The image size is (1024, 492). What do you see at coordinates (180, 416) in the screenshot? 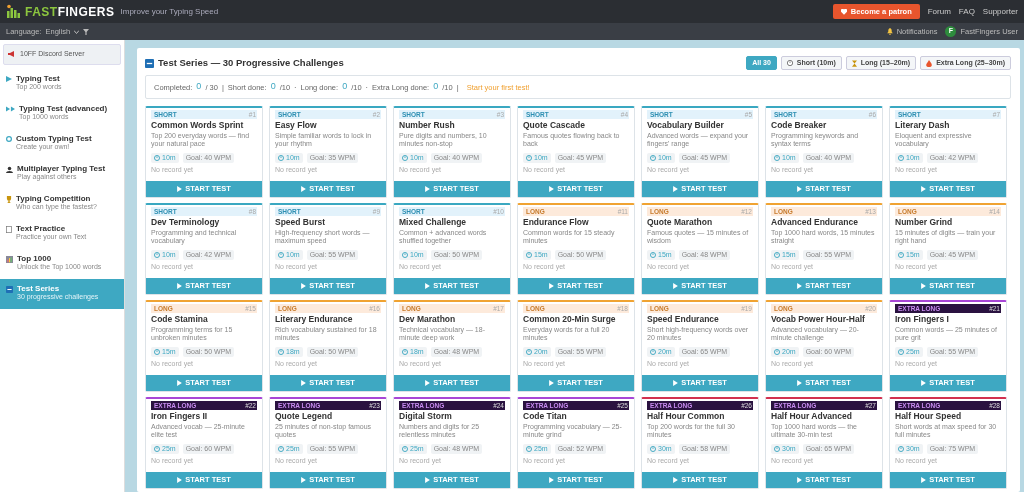
I see `card-title: Iron Fingers II` at bounding box center [180, 416].